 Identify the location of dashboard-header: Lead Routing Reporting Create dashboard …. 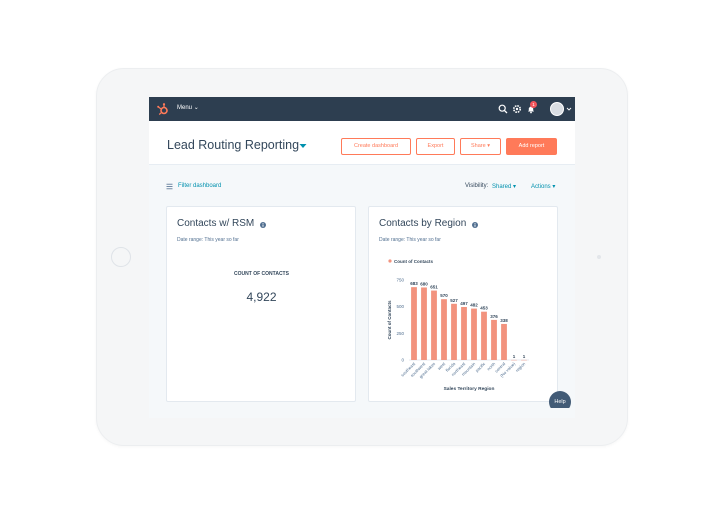
(362, 143).